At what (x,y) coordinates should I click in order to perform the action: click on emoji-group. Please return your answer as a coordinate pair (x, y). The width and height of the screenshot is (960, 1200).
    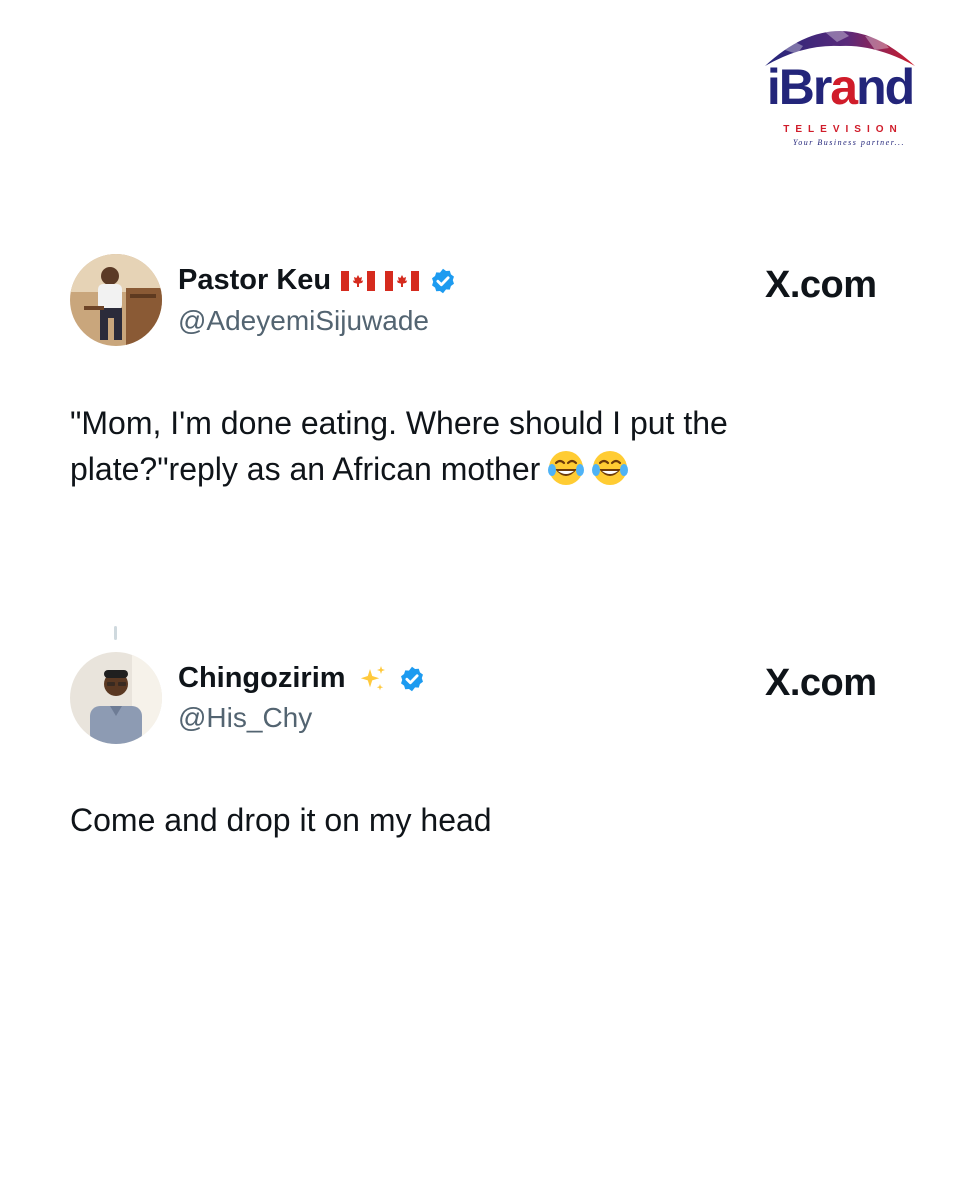
    Looking at the image, I should click on (588, 468).